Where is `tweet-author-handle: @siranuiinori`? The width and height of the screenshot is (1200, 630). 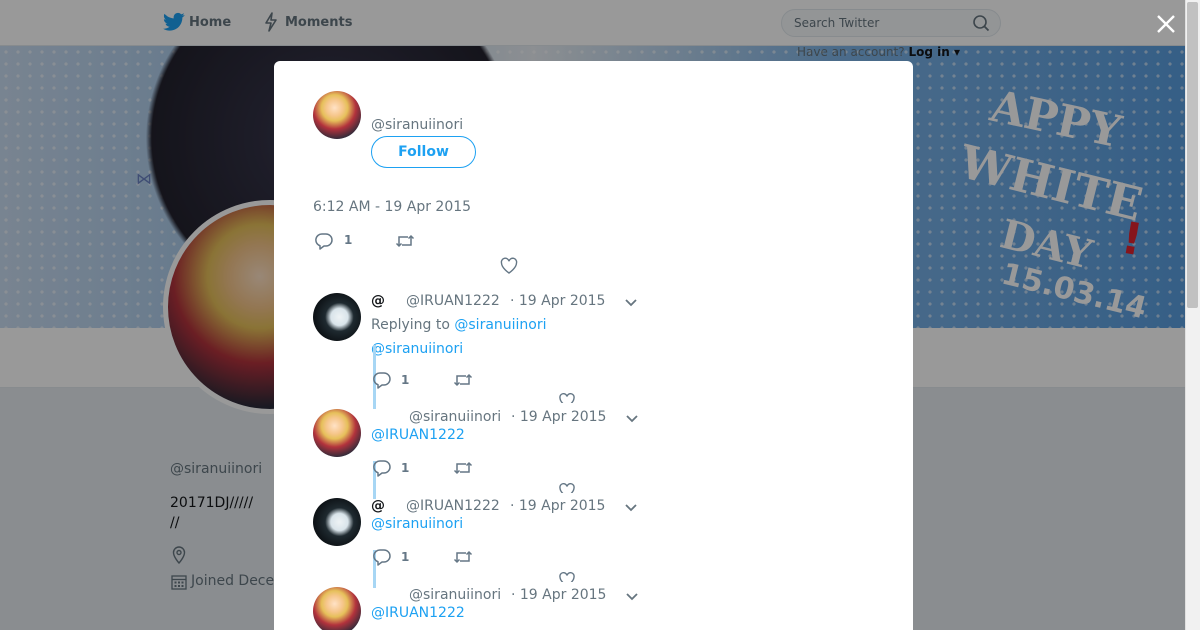
tweet-author-handle: @siranuiinori is located at coordinates (417, 125).